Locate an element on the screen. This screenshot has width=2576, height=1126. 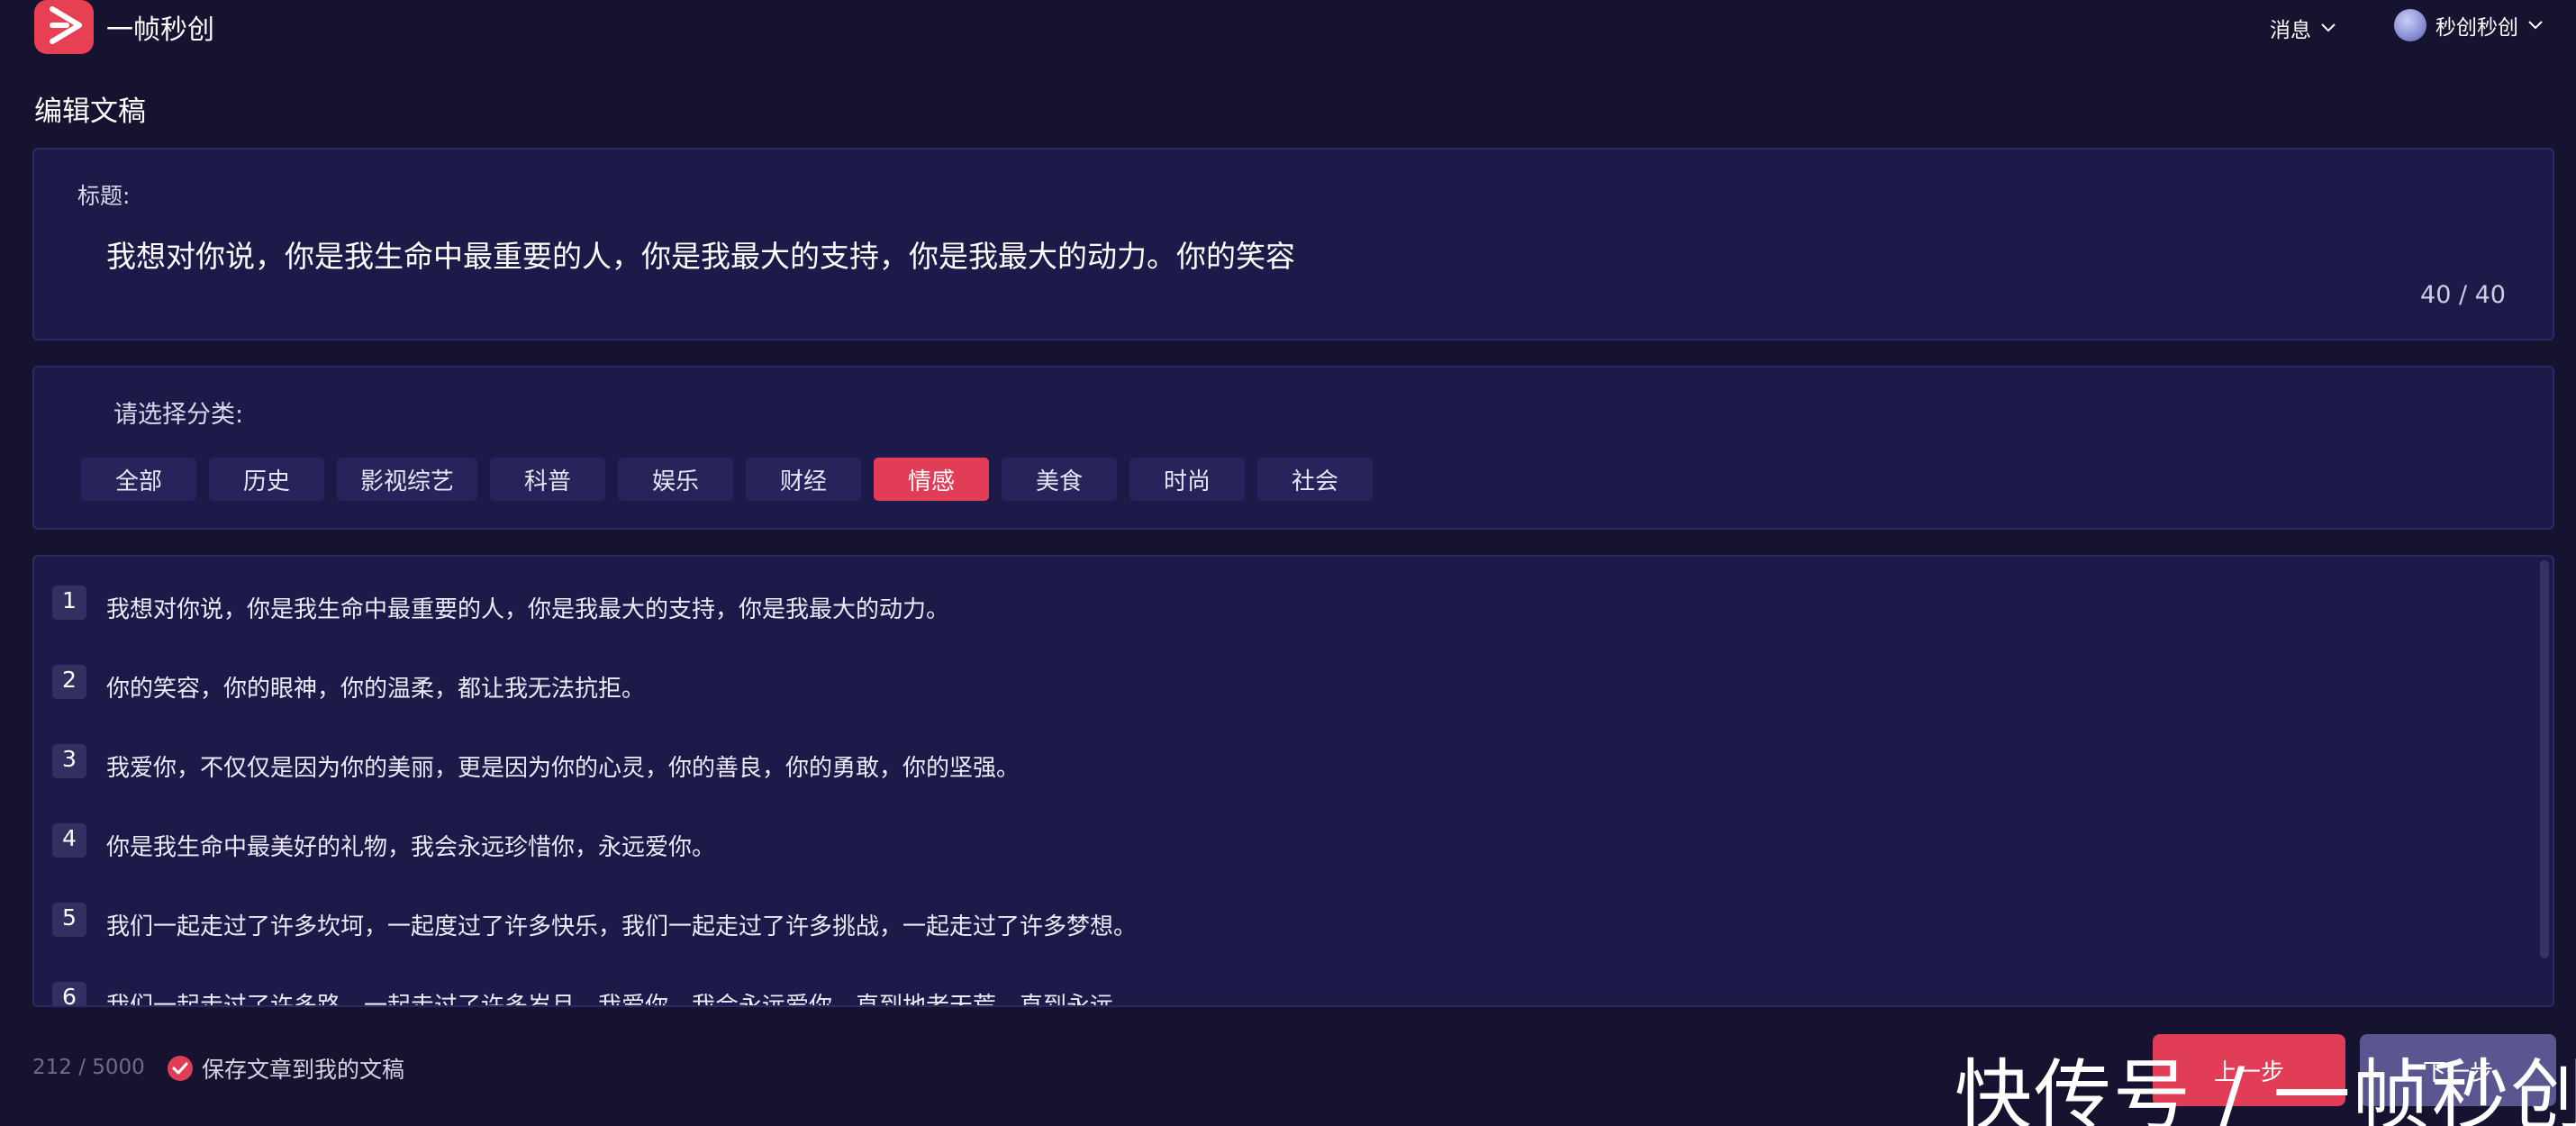
messages-label: 消息 is located at coordinates (2290, 31).